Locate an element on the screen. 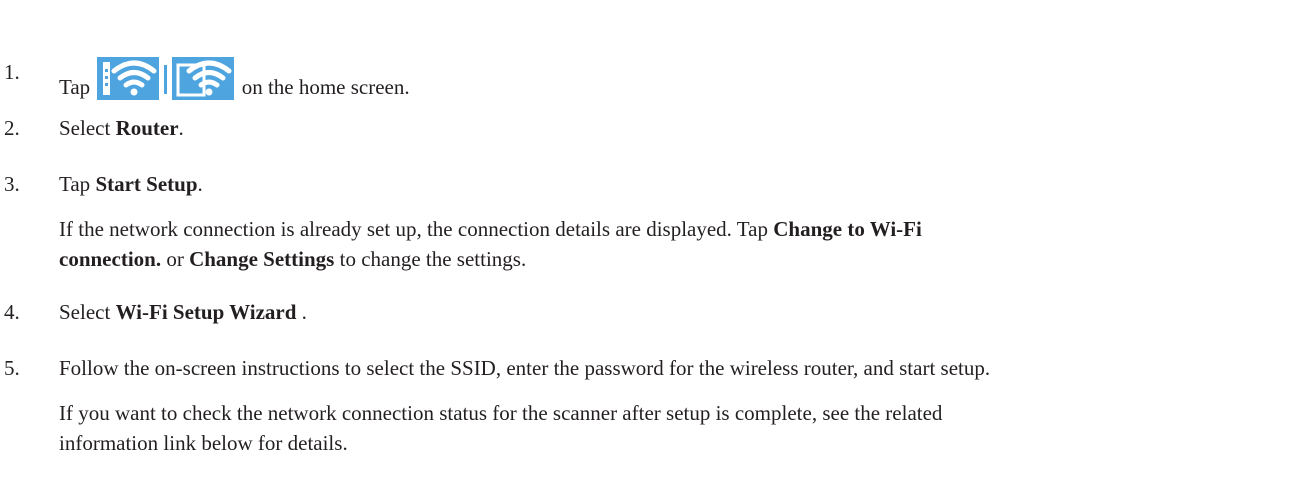 Image resolution: width=1292 pixels, height=500 pixels. step-text-before-icon: Tap is located at coordinates (75, 87).